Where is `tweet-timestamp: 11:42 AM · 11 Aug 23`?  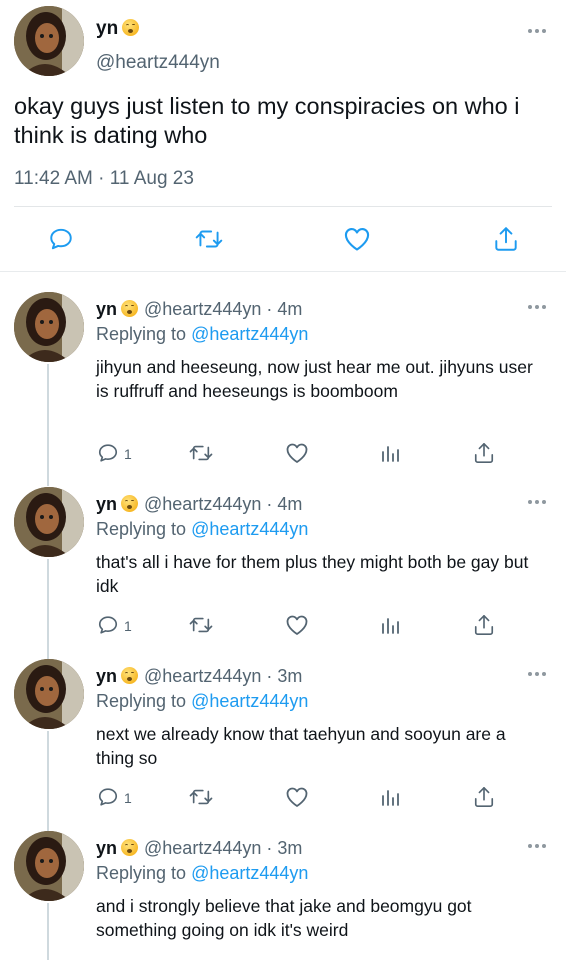 tweet-timestamp: 11:42 AM · 11 Aug 23 is located at coordinates (104, 179).